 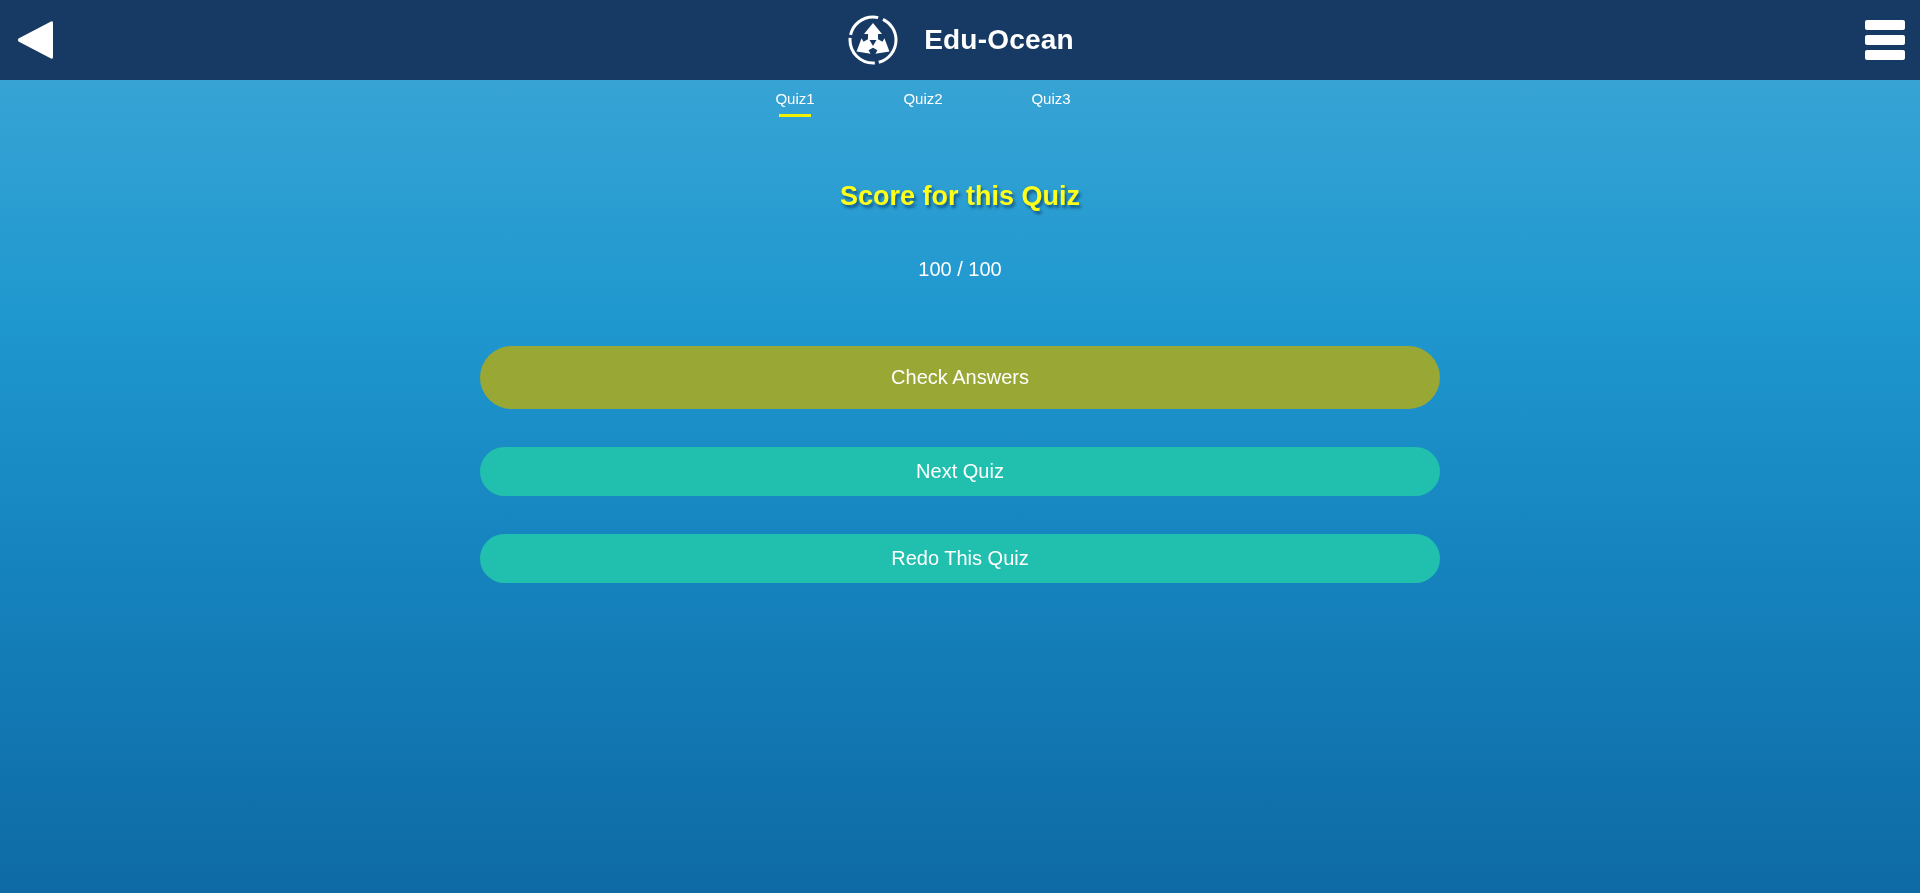 I want to click on score-value: 100 / 100, so click(x=960, y=269).